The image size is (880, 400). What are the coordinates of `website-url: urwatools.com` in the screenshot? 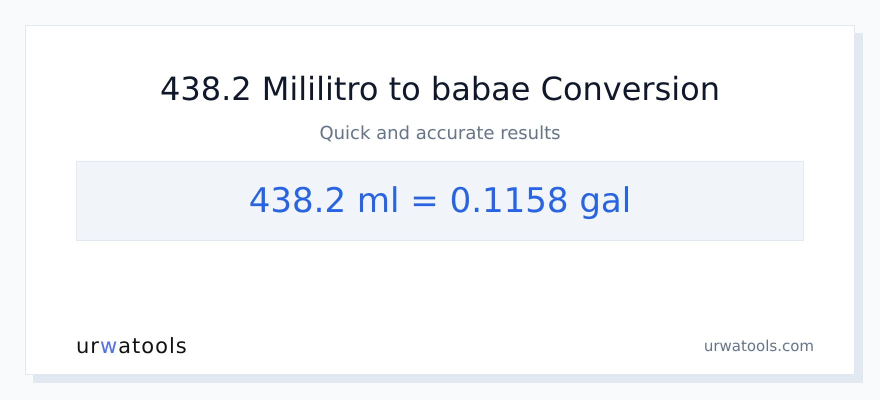 It's located at (759, 346).